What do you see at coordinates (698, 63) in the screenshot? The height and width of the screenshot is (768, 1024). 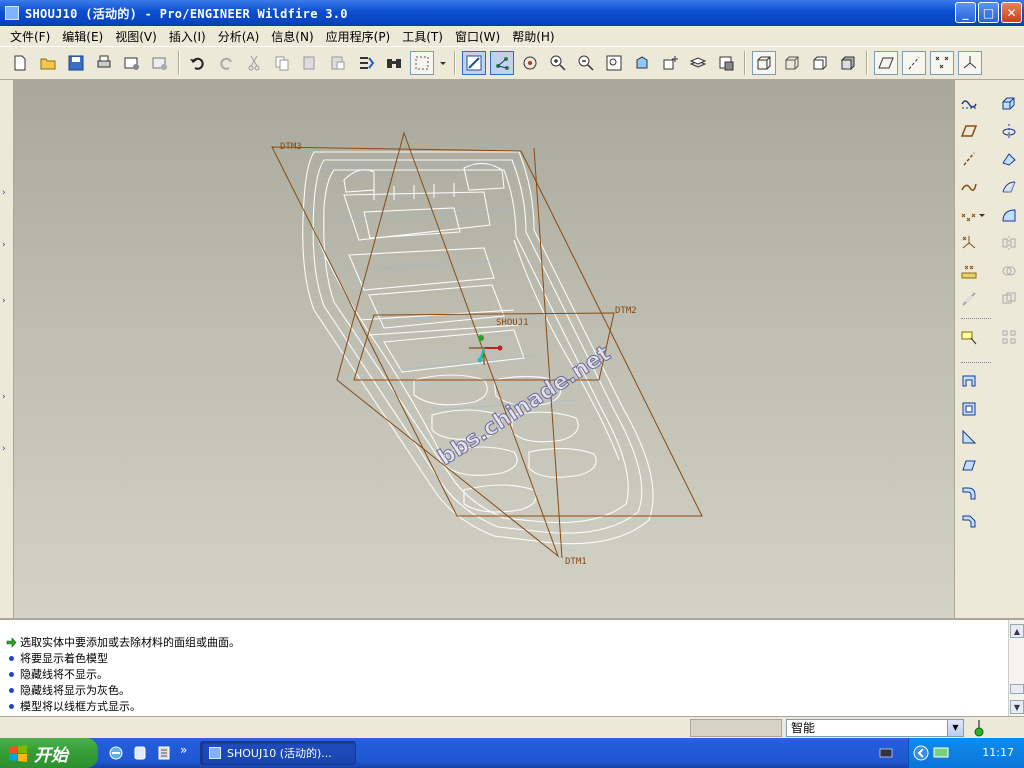 I see `layers-icon` at bounding box center [698, 63].